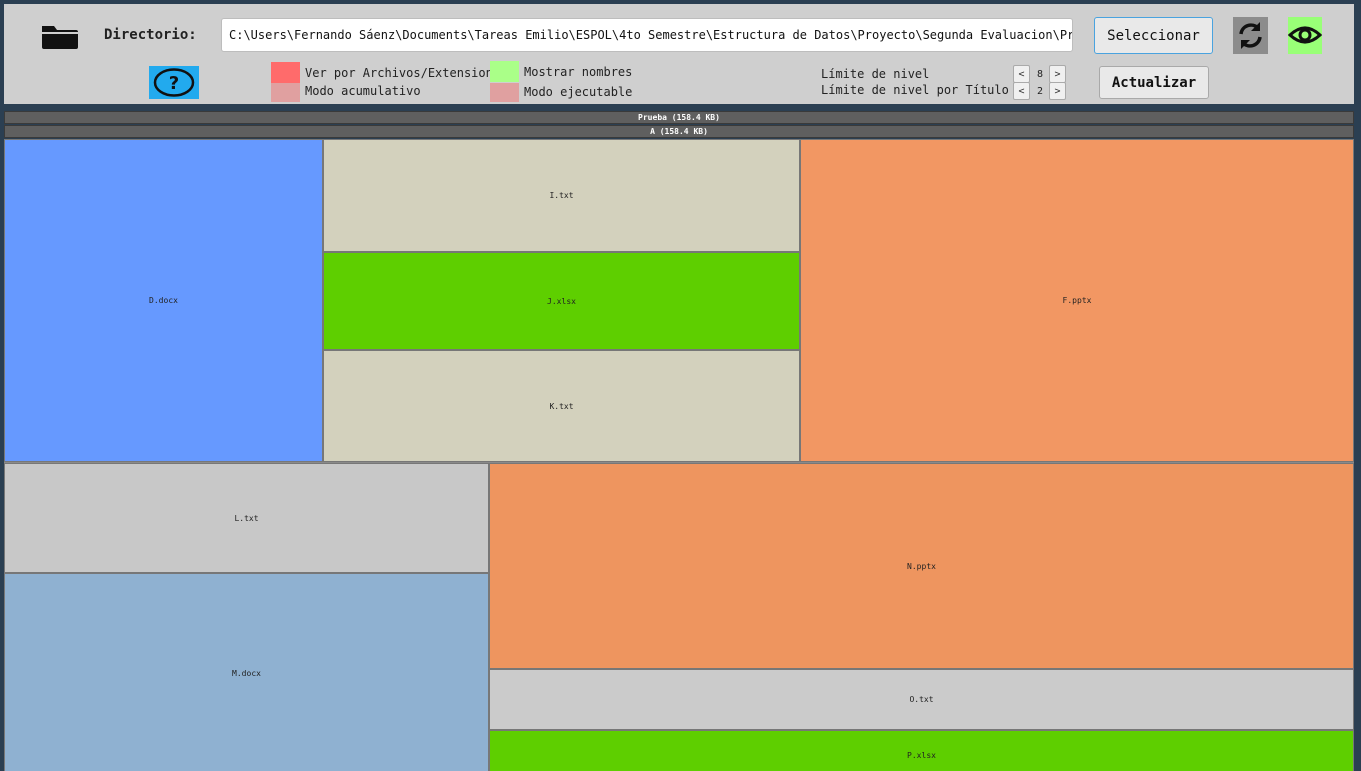  What do you see at coordinates (1250, 35) in the screenshot?
I see `refresh-icon` at bounding box center [1250, 35].